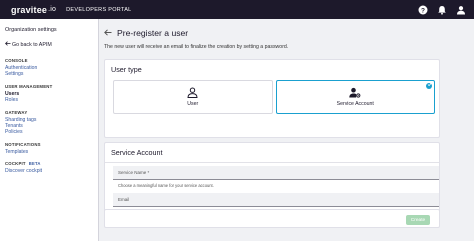 This screenshot has height=241, width=474. What do you see at coordinates (276, 200) in the screenshot?
I see `email-input: Email` at bounding box center [276, 200].